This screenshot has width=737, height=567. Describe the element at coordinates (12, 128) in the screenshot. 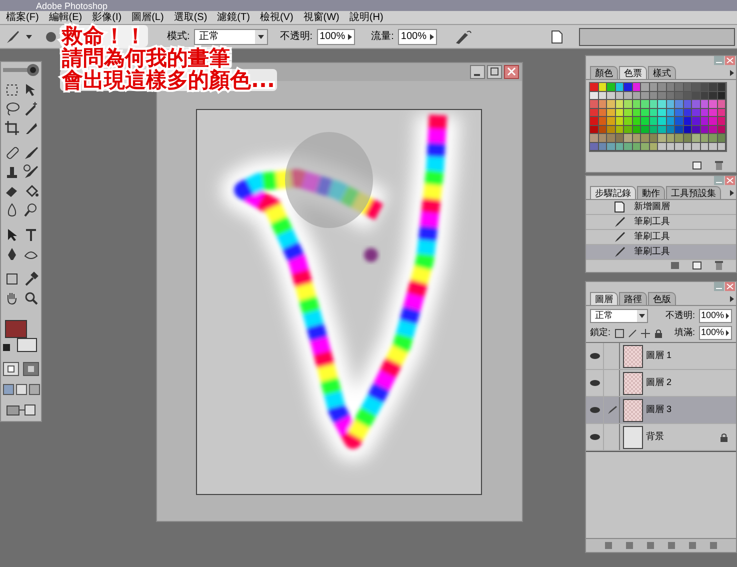

I see `crop-icon` at that location.